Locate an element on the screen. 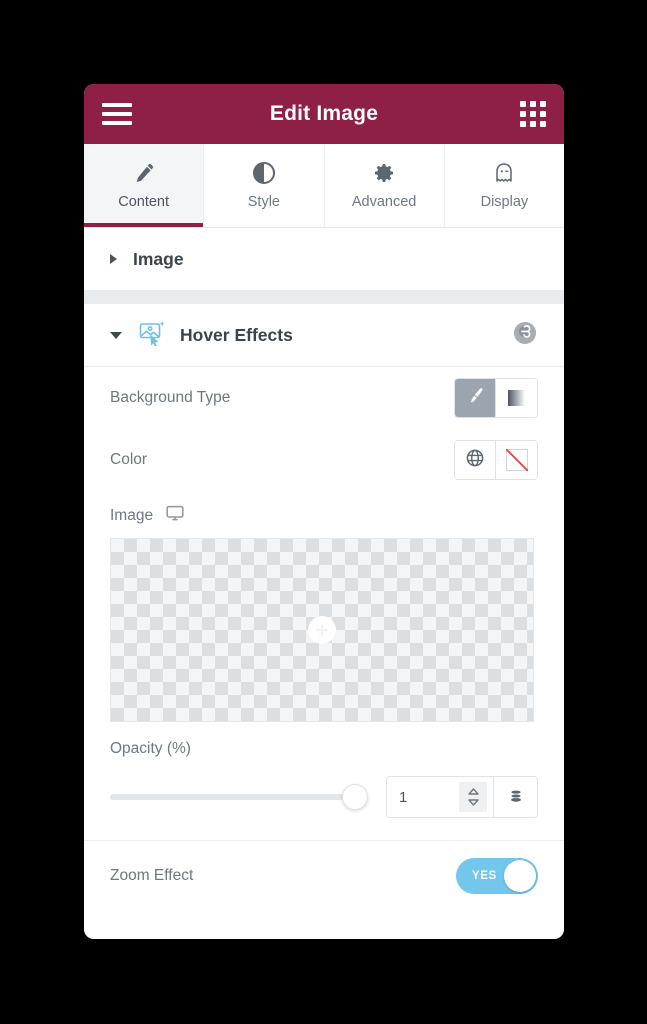 The image size is (647, 1024). control-background-type: Background Type is located at coordinates (324, 398).